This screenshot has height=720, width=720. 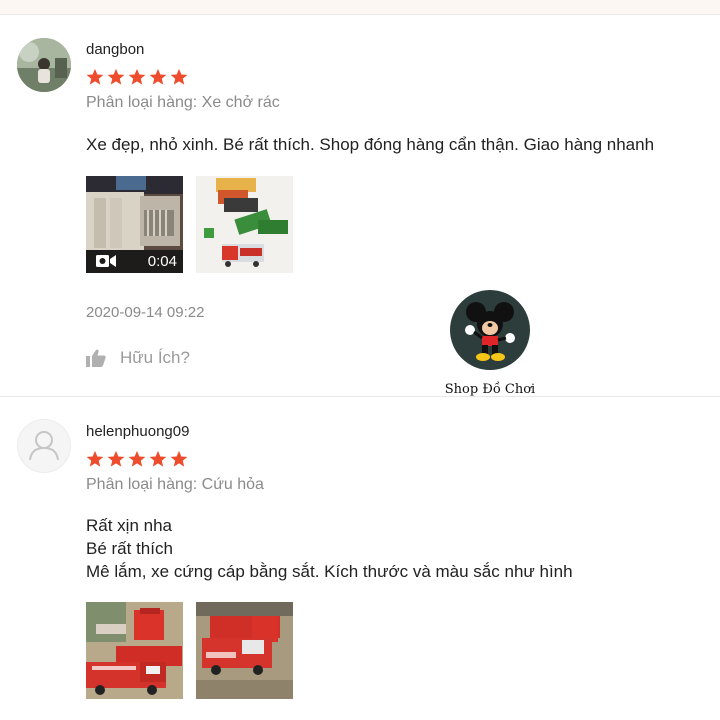 What do you see at coordinates (134, 224) in the screenshot?
I see `video-thumbnail: 0:04` at bounding box center [134, 224].